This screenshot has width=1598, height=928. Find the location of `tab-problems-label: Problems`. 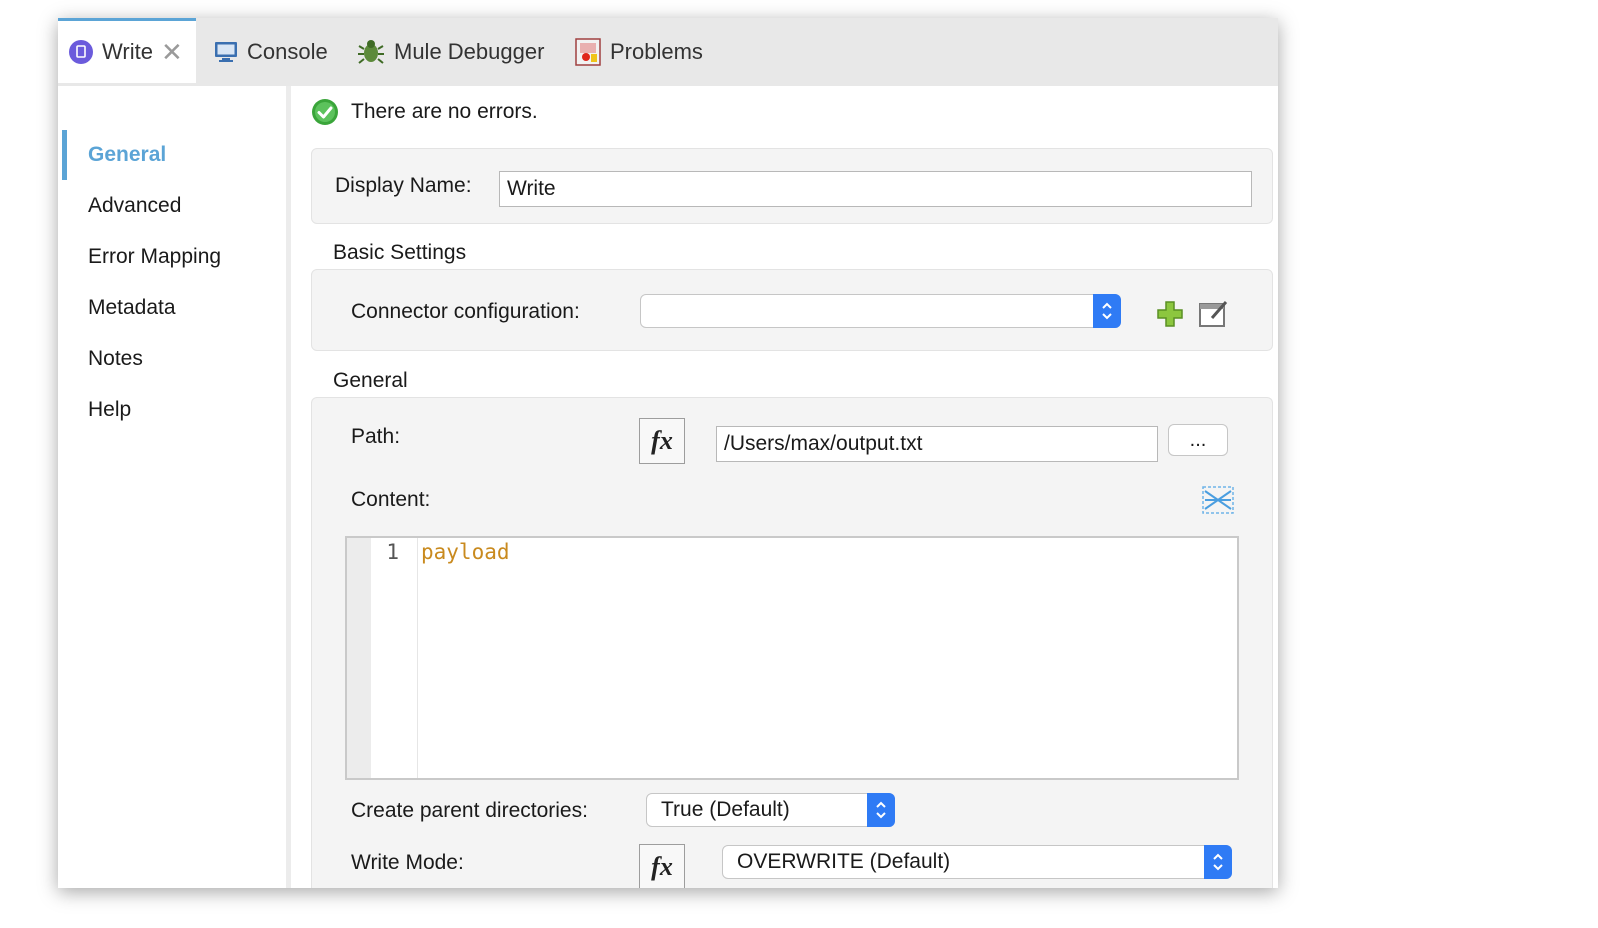

tab-problems-label: Problems is located at coordinates (656, 51).